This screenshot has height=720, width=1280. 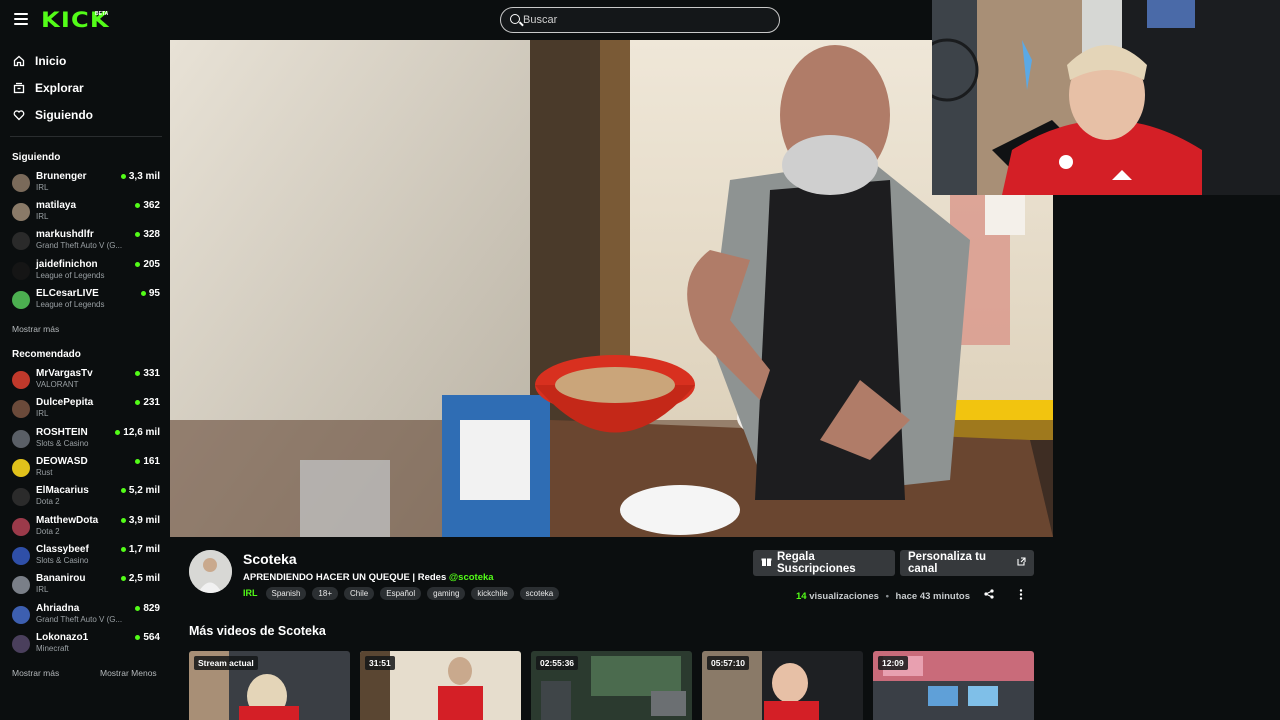 What do you see at coordinates (643, 20) in the screenshot?
I see `search-input` at bounding box center [643, 20].